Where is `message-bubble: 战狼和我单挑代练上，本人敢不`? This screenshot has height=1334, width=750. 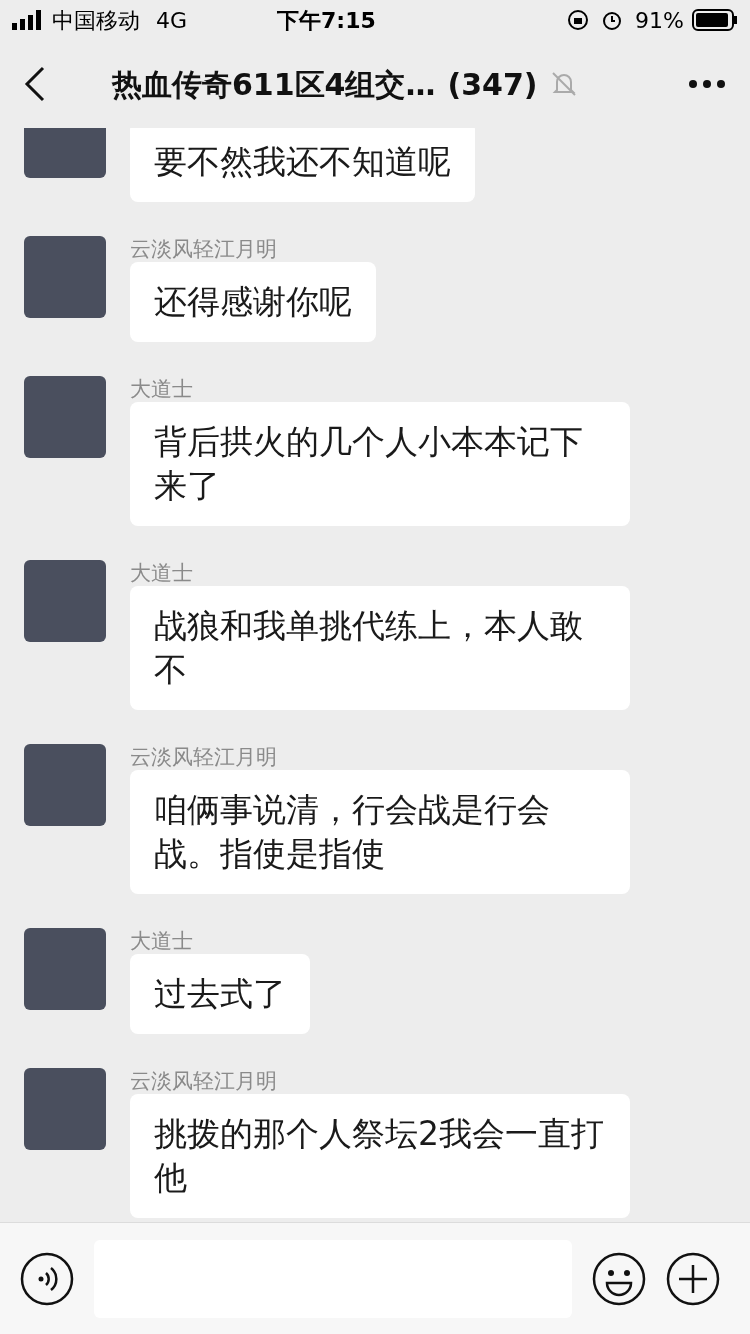 message-bubble: 战狼和我单挑代练上，本人敢不 is located at coordinates (380, 648).